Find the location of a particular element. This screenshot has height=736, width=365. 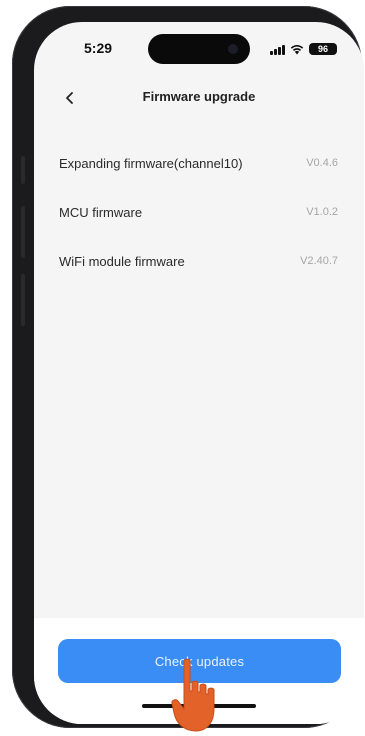

tap-hand-icon is located at coordinates (198, 695).